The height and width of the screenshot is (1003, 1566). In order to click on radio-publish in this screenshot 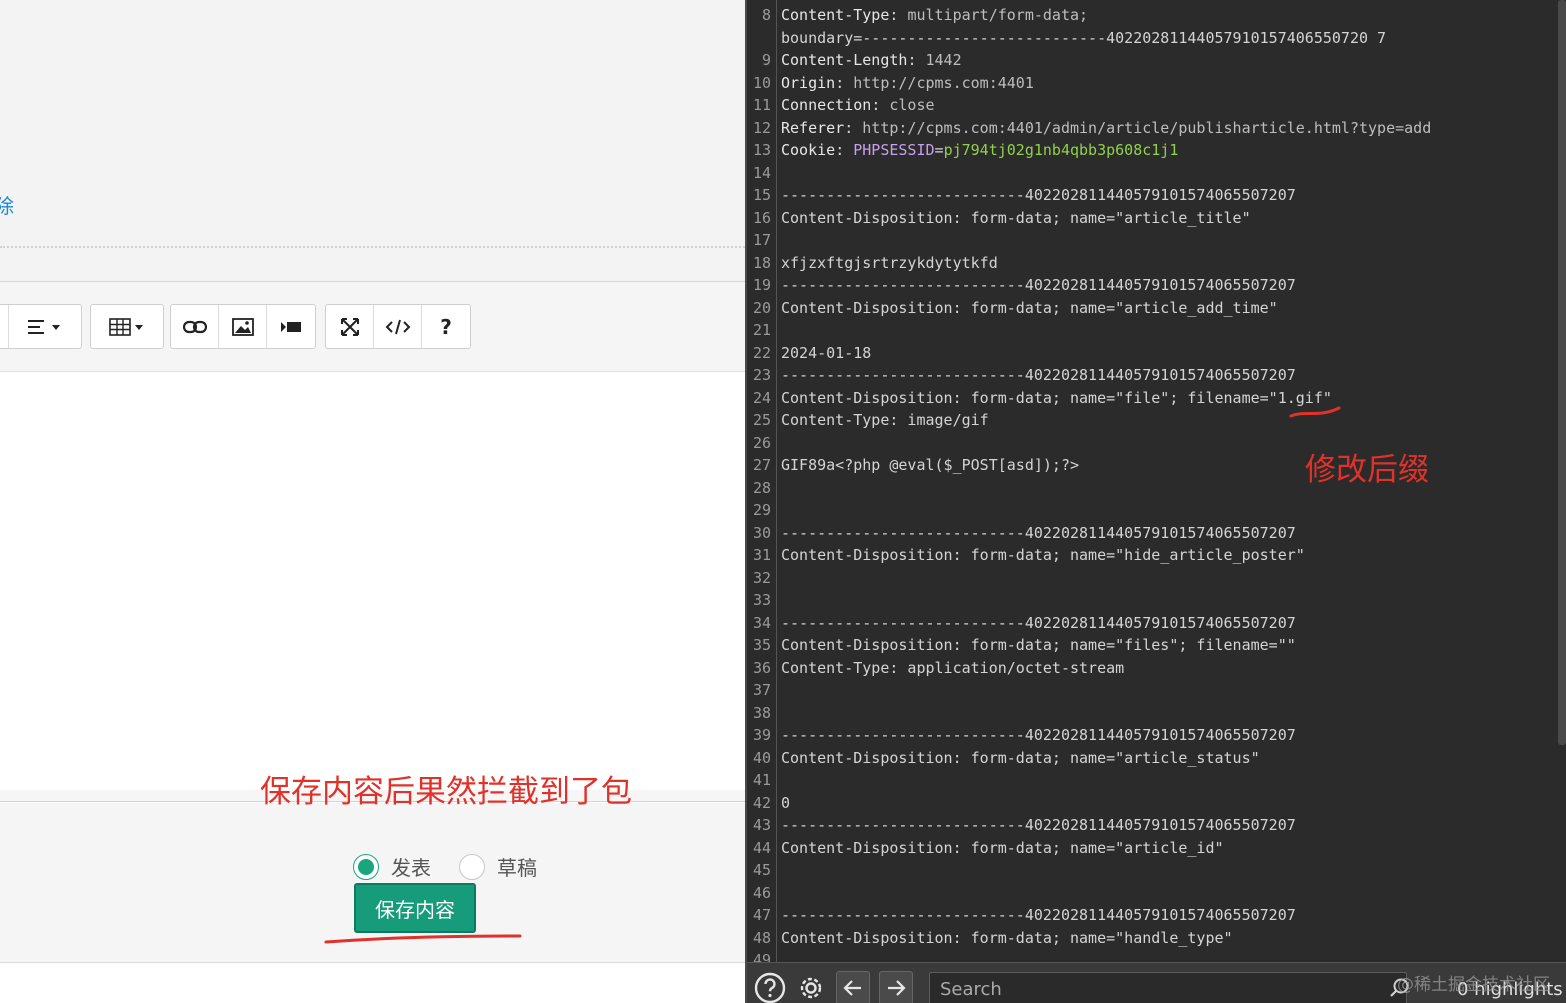, I will do `click(366, 866)`.